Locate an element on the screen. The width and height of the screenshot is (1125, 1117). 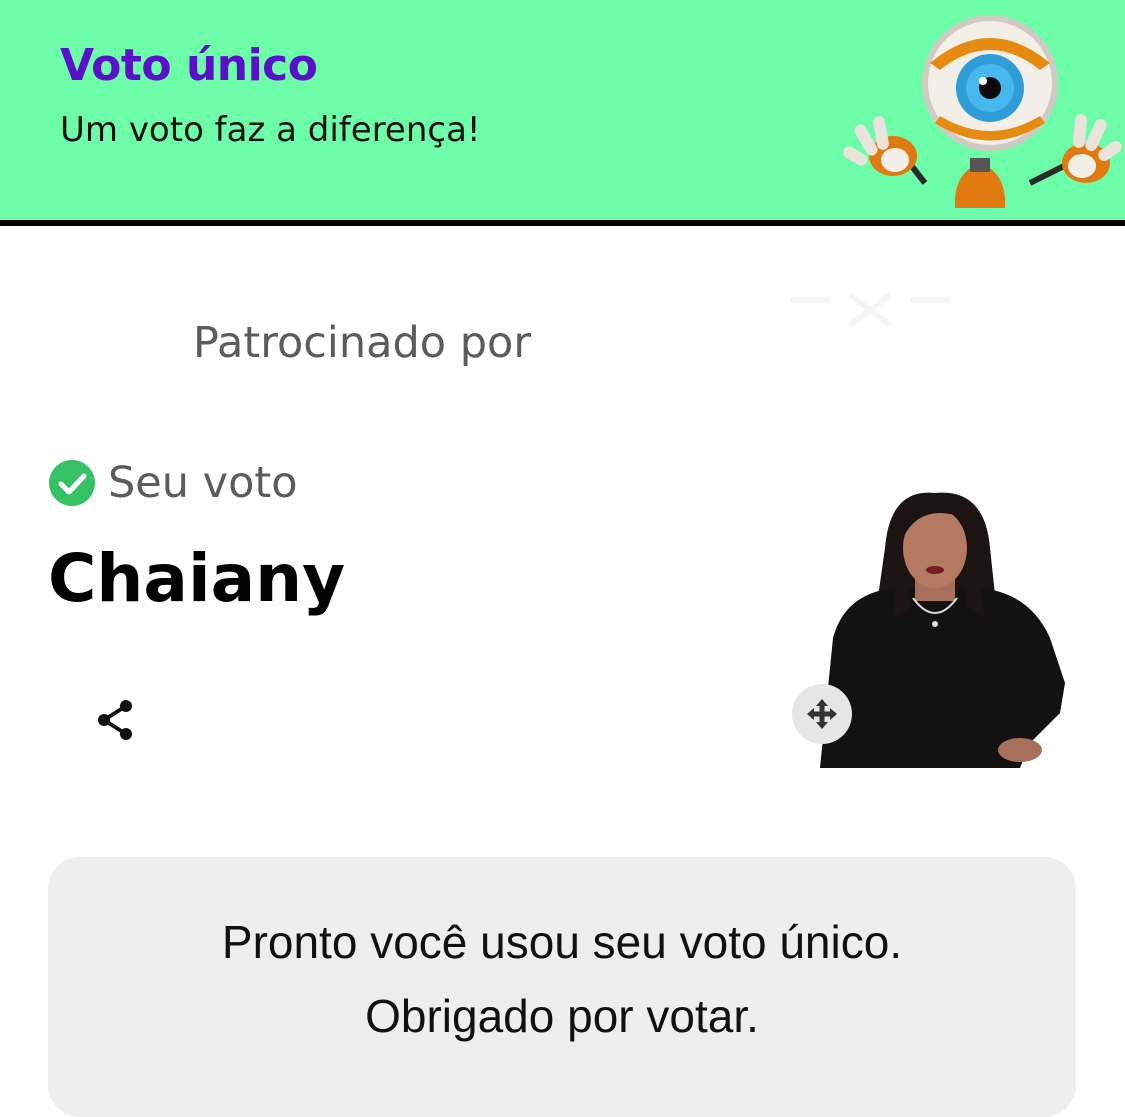
vote-status-label: Seu voto is located at coordinates (203, 483).